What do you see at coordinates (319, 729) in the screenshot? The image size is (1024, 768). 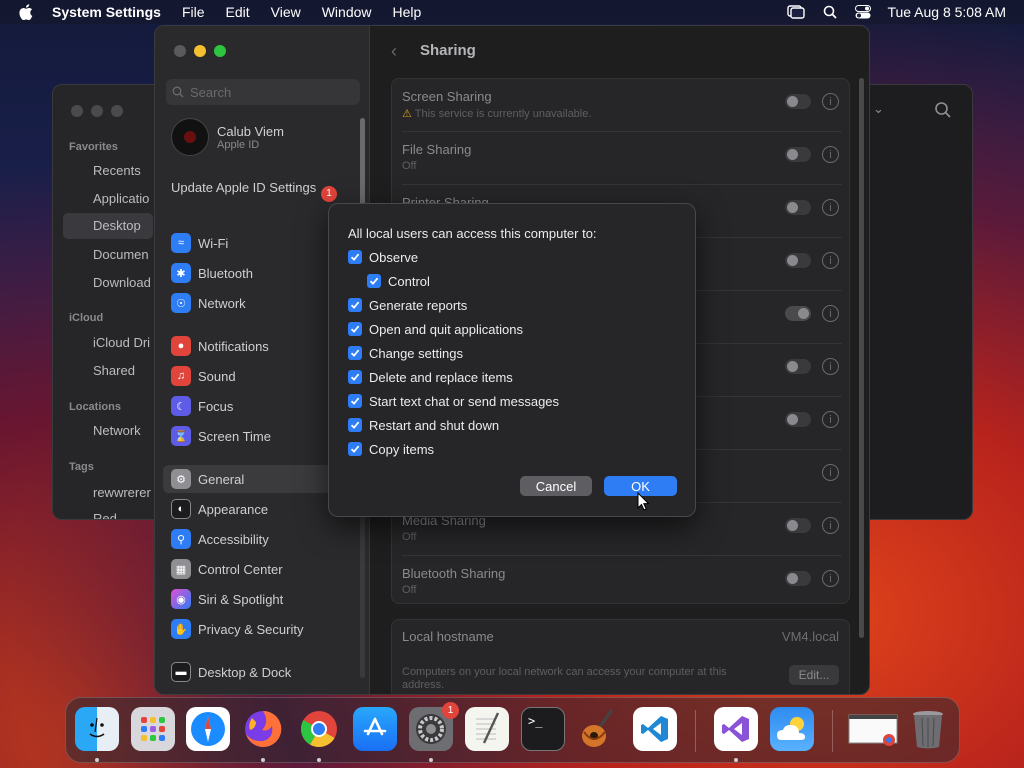 I see `chrome-icon` at bounding box center [319, 729].